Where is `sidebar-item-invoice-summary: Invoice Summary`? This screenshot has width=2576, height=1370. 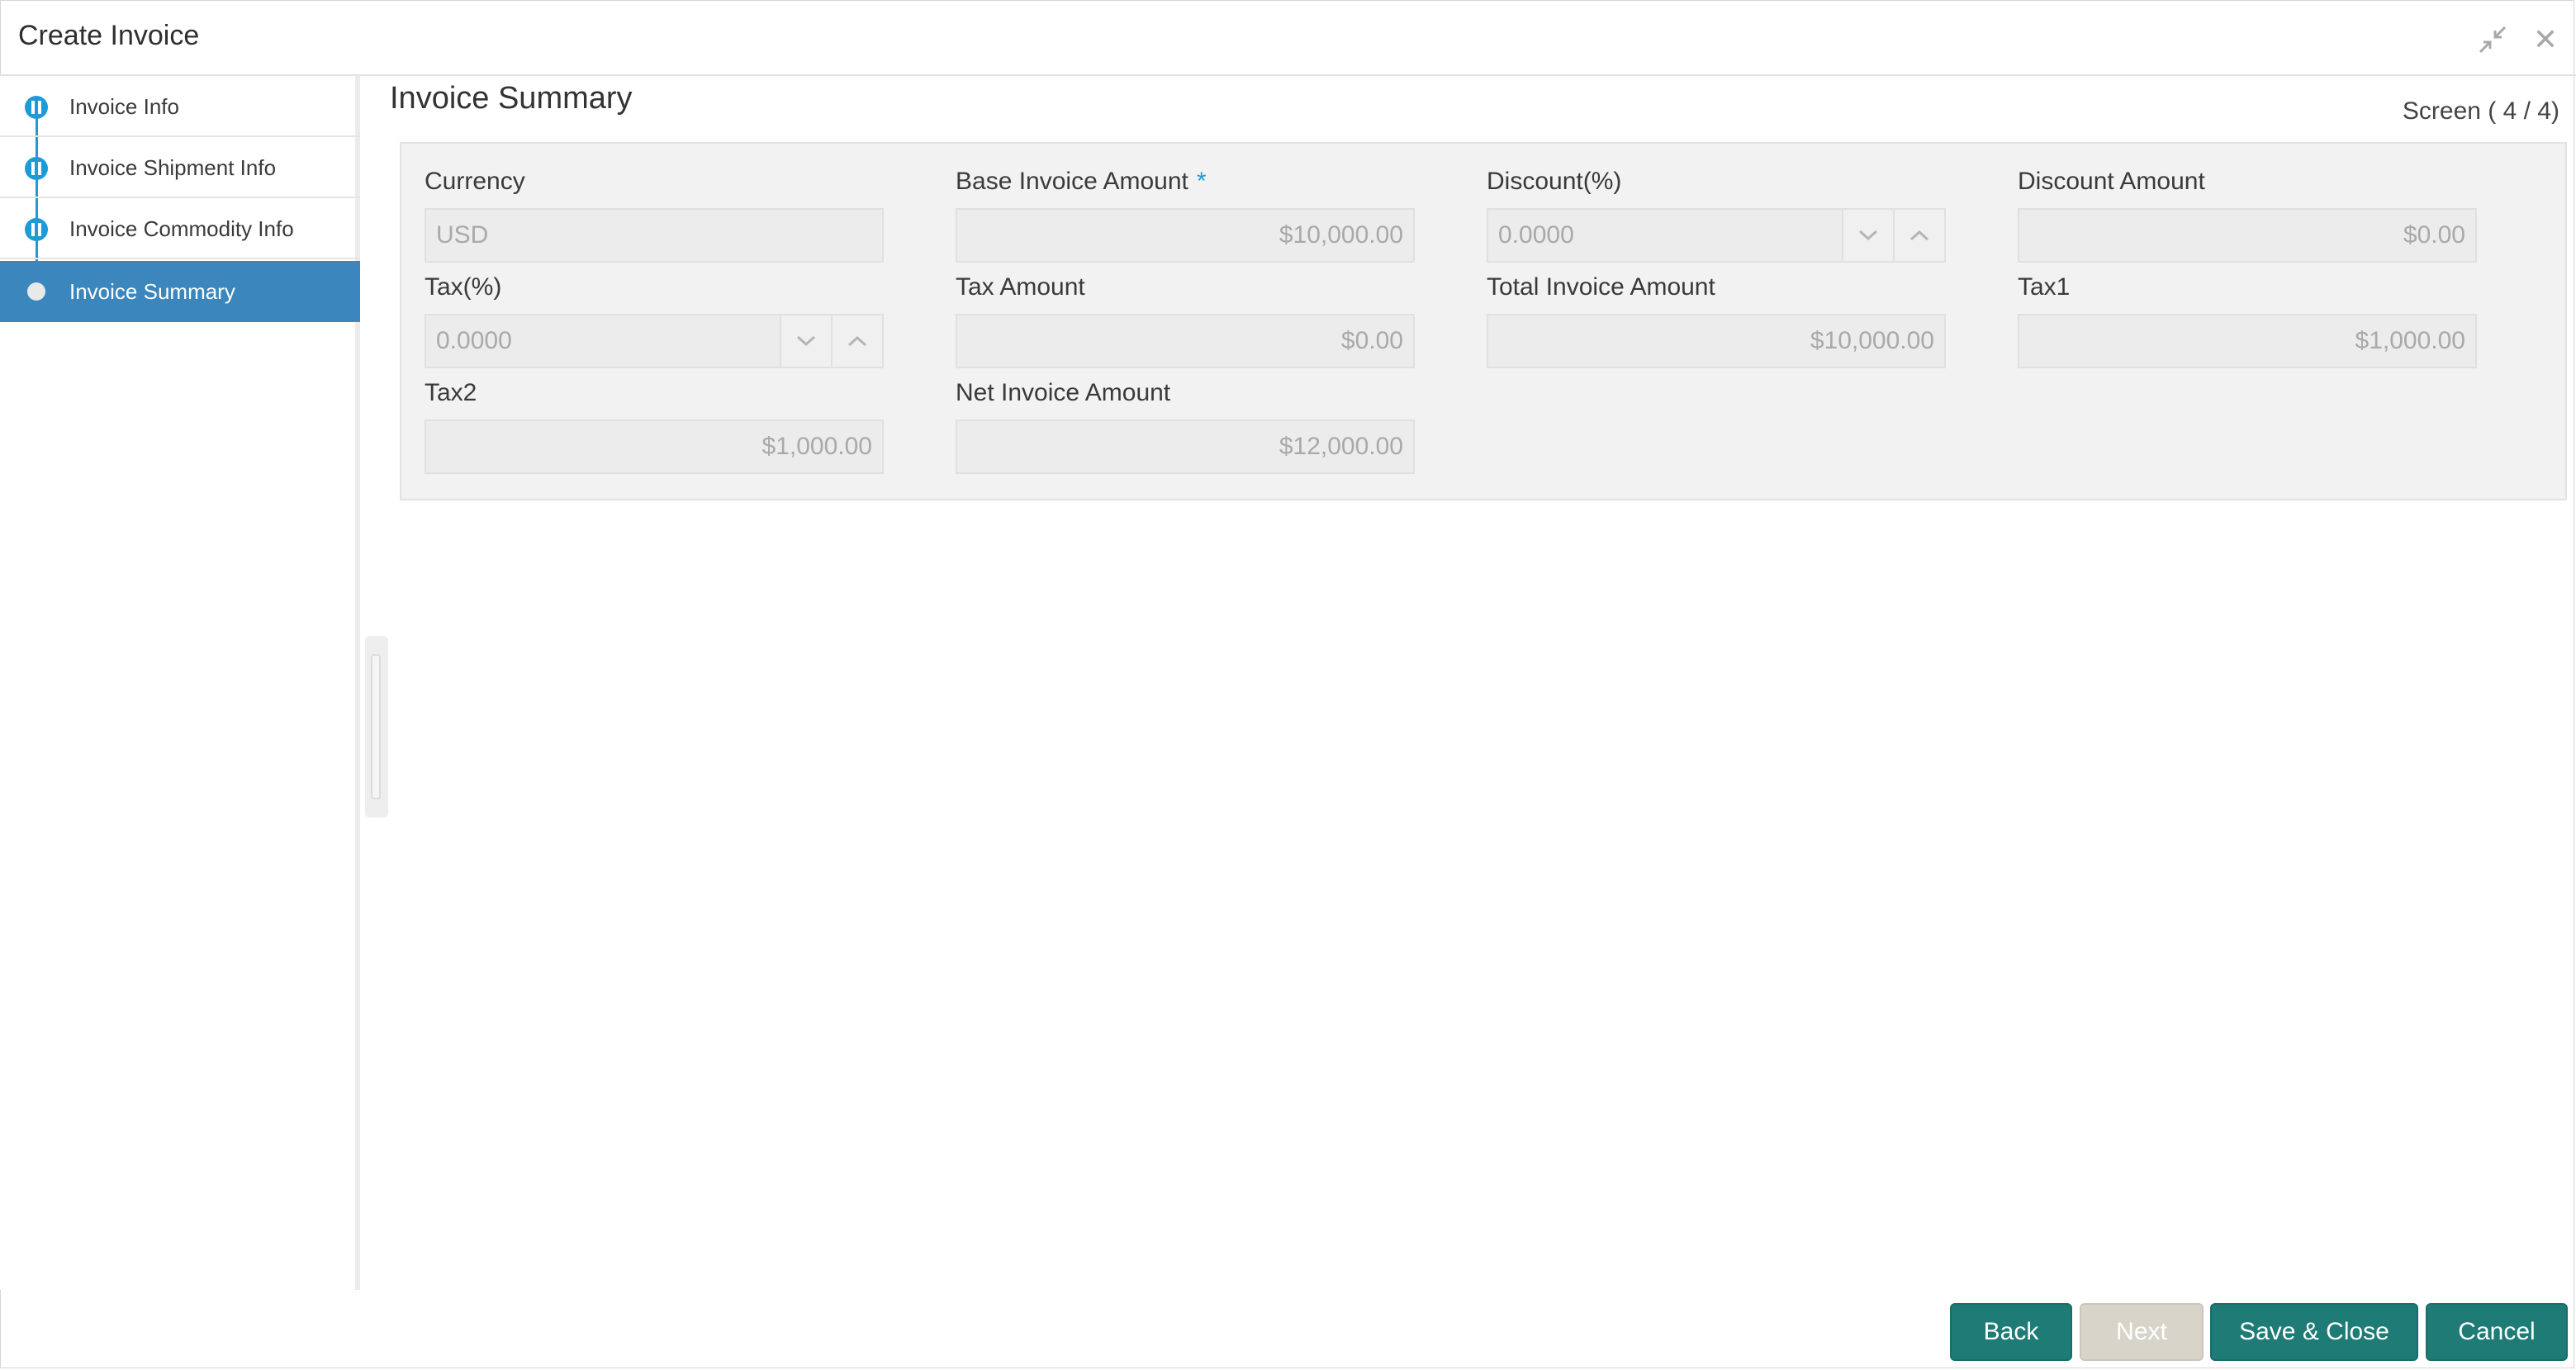 sidebar-item-invoice-summary: Invoice Summary is located at coordinates (180, 292).